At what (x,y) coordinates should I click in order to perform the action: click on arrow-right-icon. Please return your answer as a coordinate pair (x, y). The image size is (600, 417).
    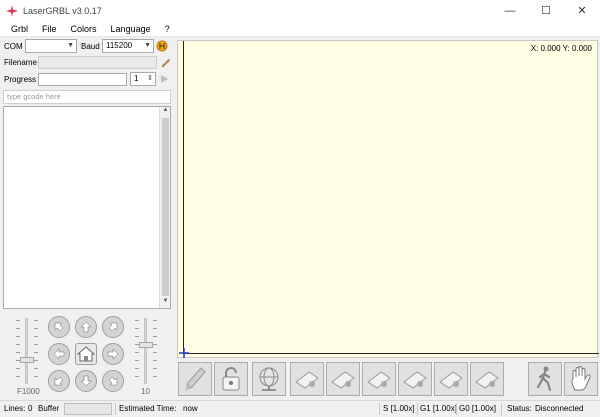
    Looking at the image, I should click on (113, 354).